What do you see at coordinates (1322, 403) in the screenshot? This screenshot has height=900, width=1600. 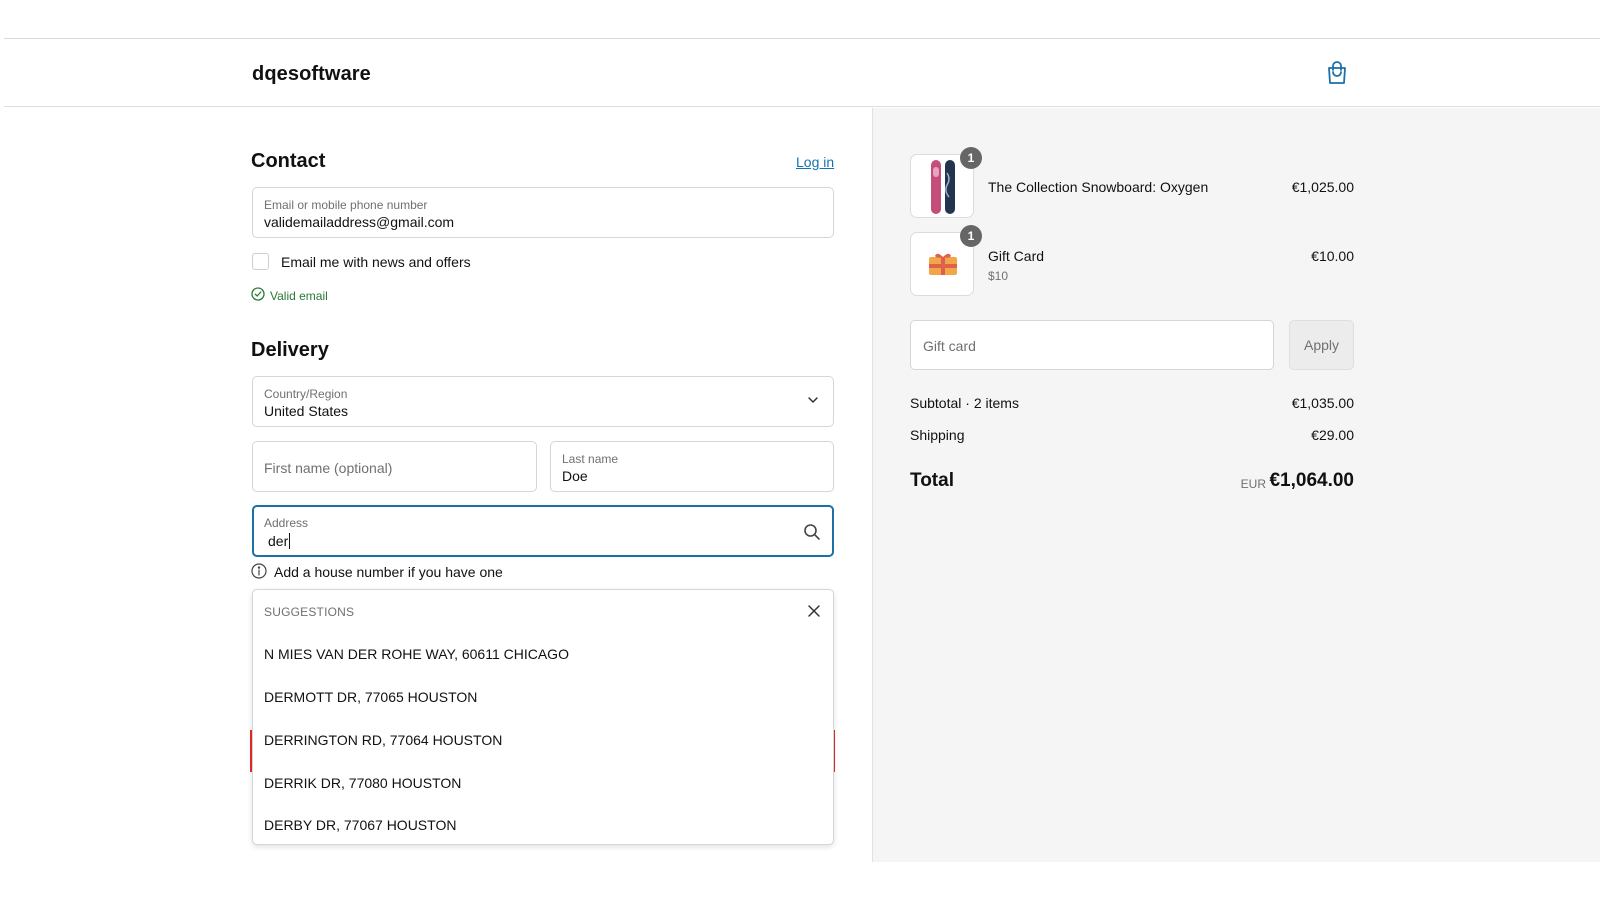 I see `subtotal-value: €1,035.00` at bounding box center [1322, 403].